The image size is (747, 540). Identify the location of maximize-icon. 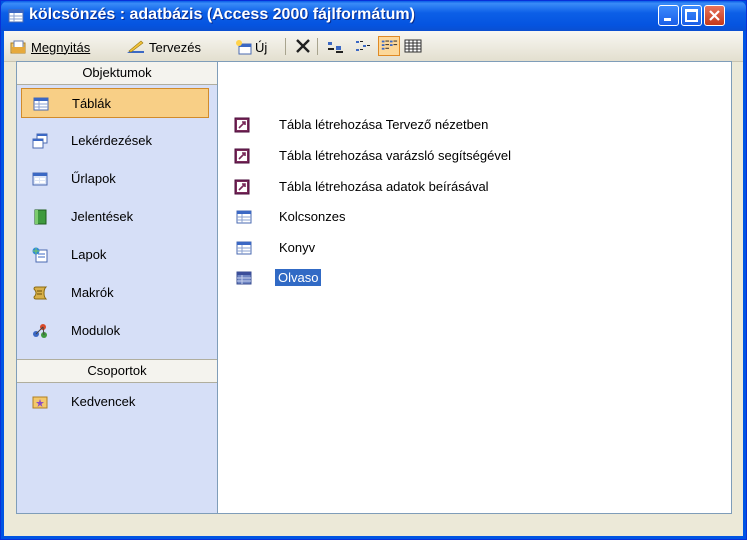
(691, 15).